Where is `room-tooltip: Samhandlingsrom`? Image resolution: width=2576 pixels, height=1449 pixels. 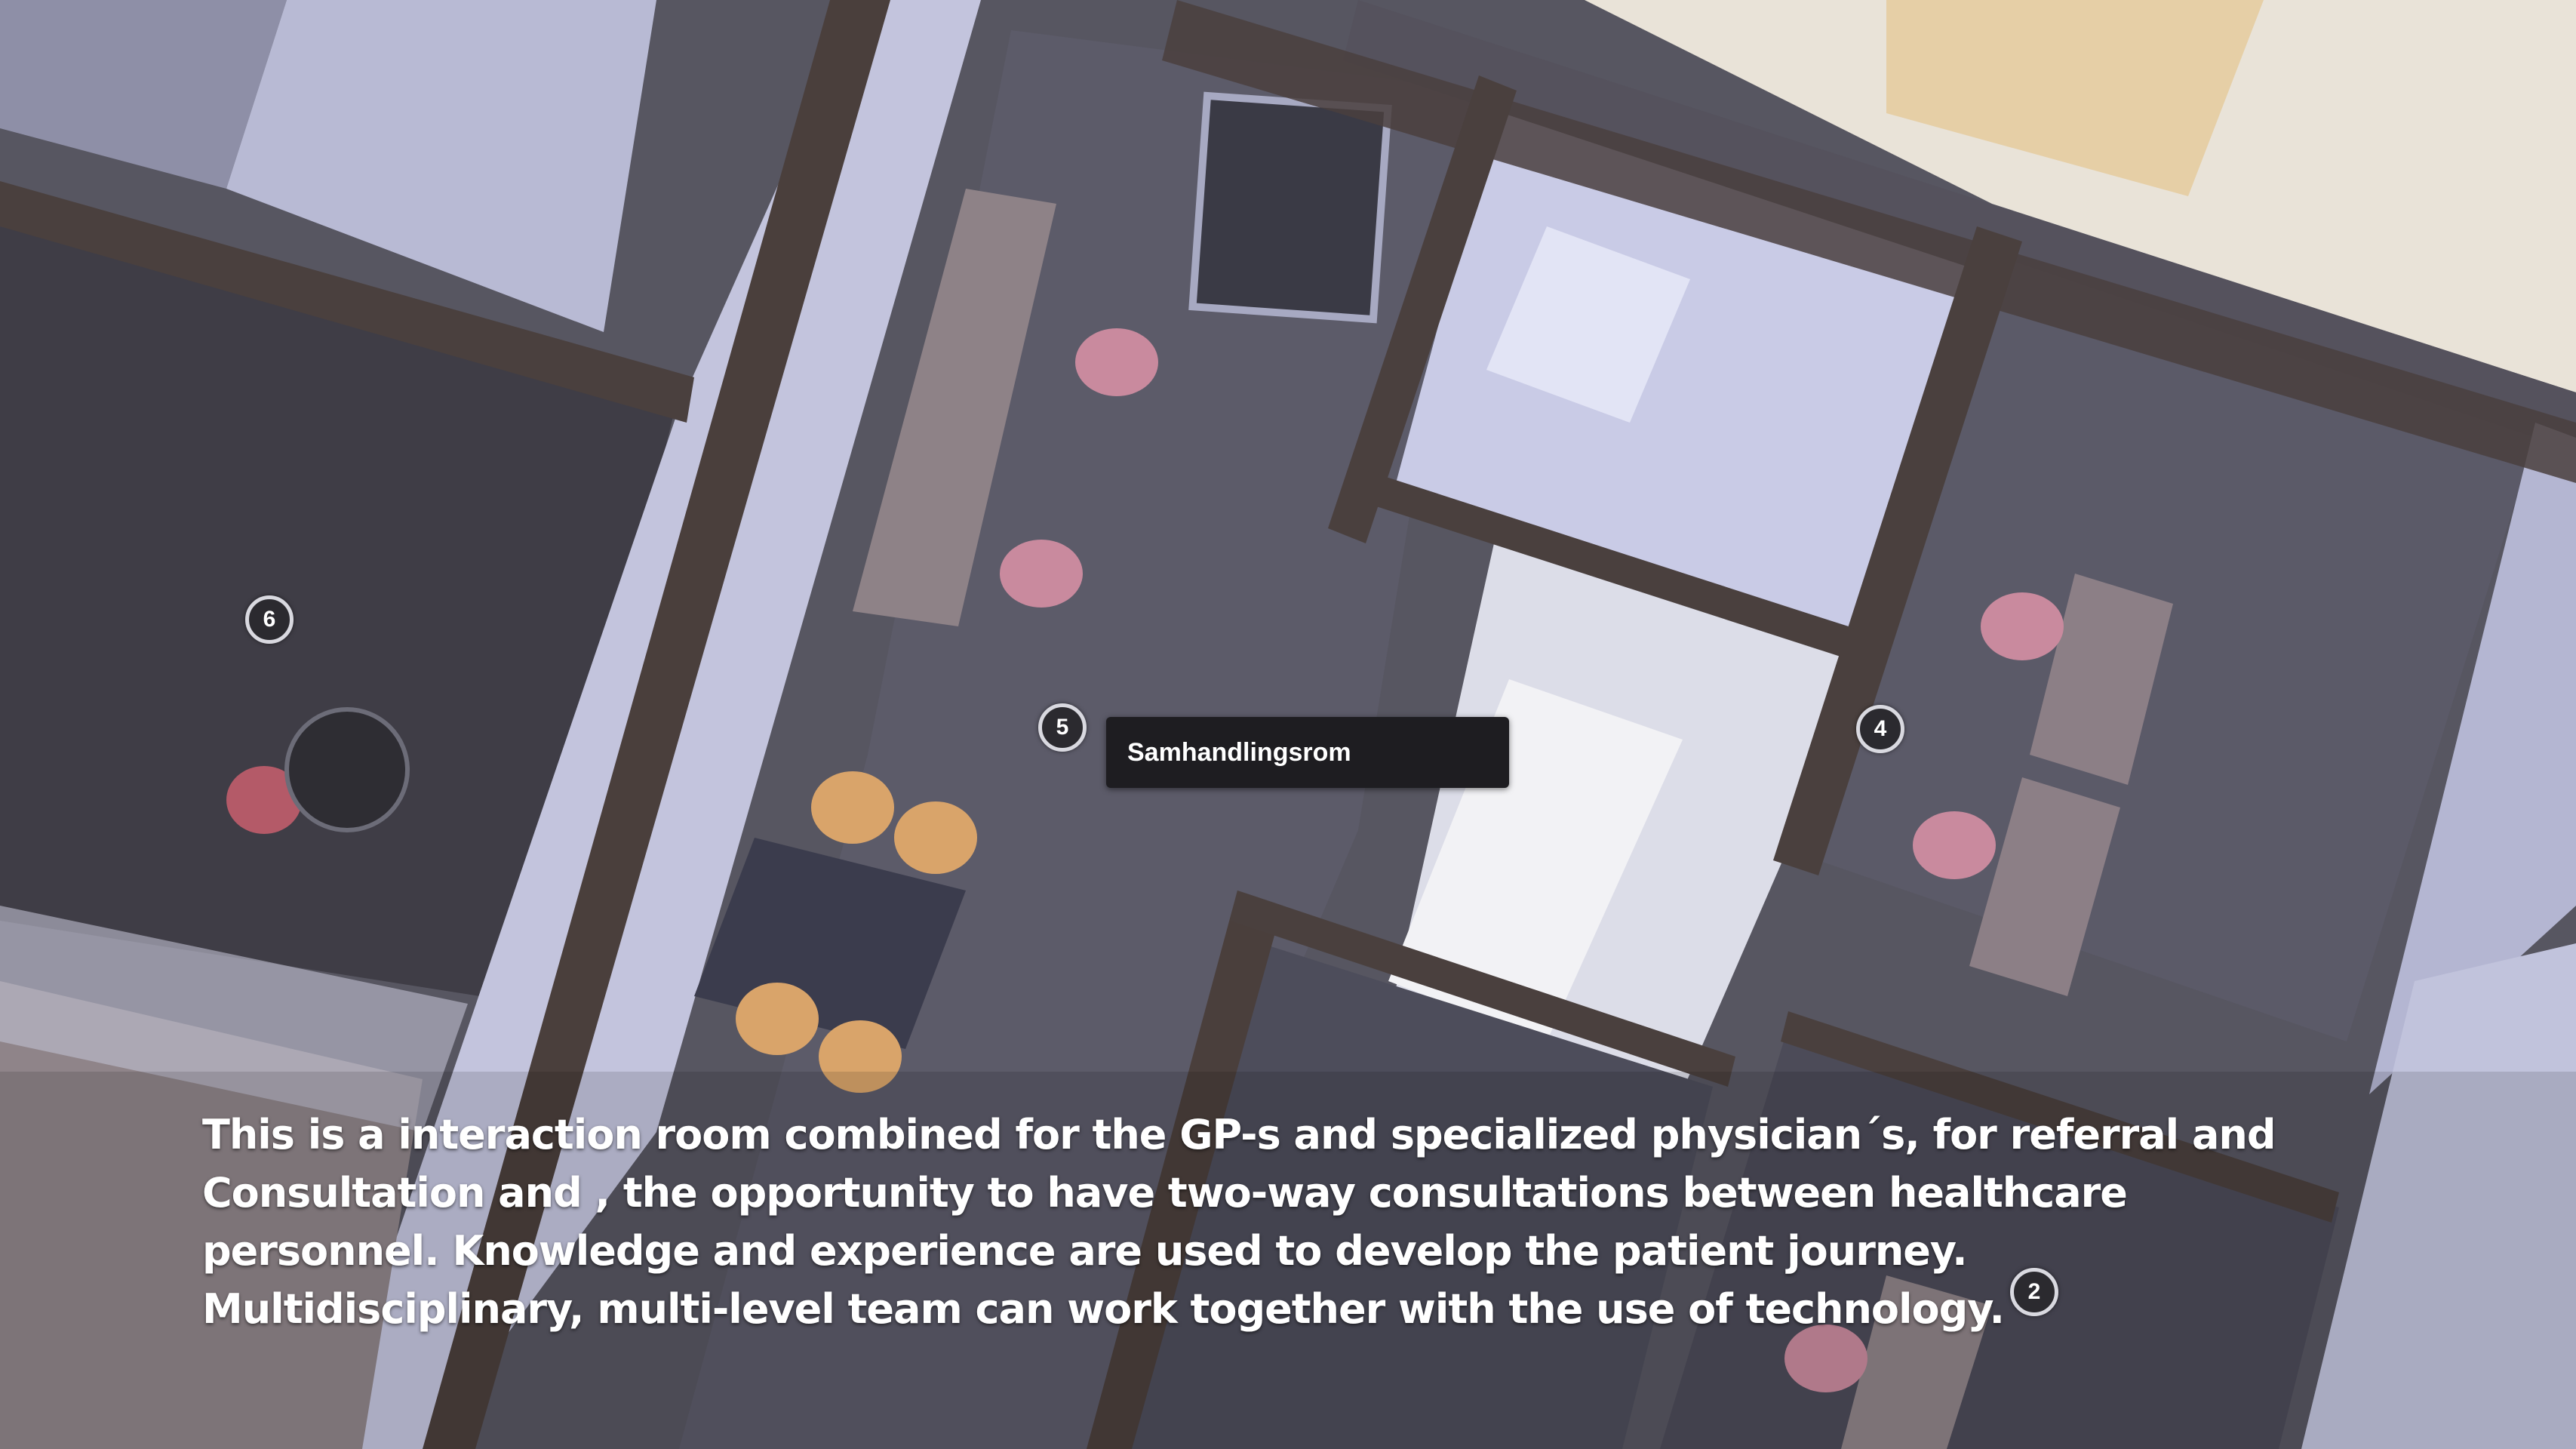 room-tooltip: Samhandlingsrom is located at coordinates (1307, 752).